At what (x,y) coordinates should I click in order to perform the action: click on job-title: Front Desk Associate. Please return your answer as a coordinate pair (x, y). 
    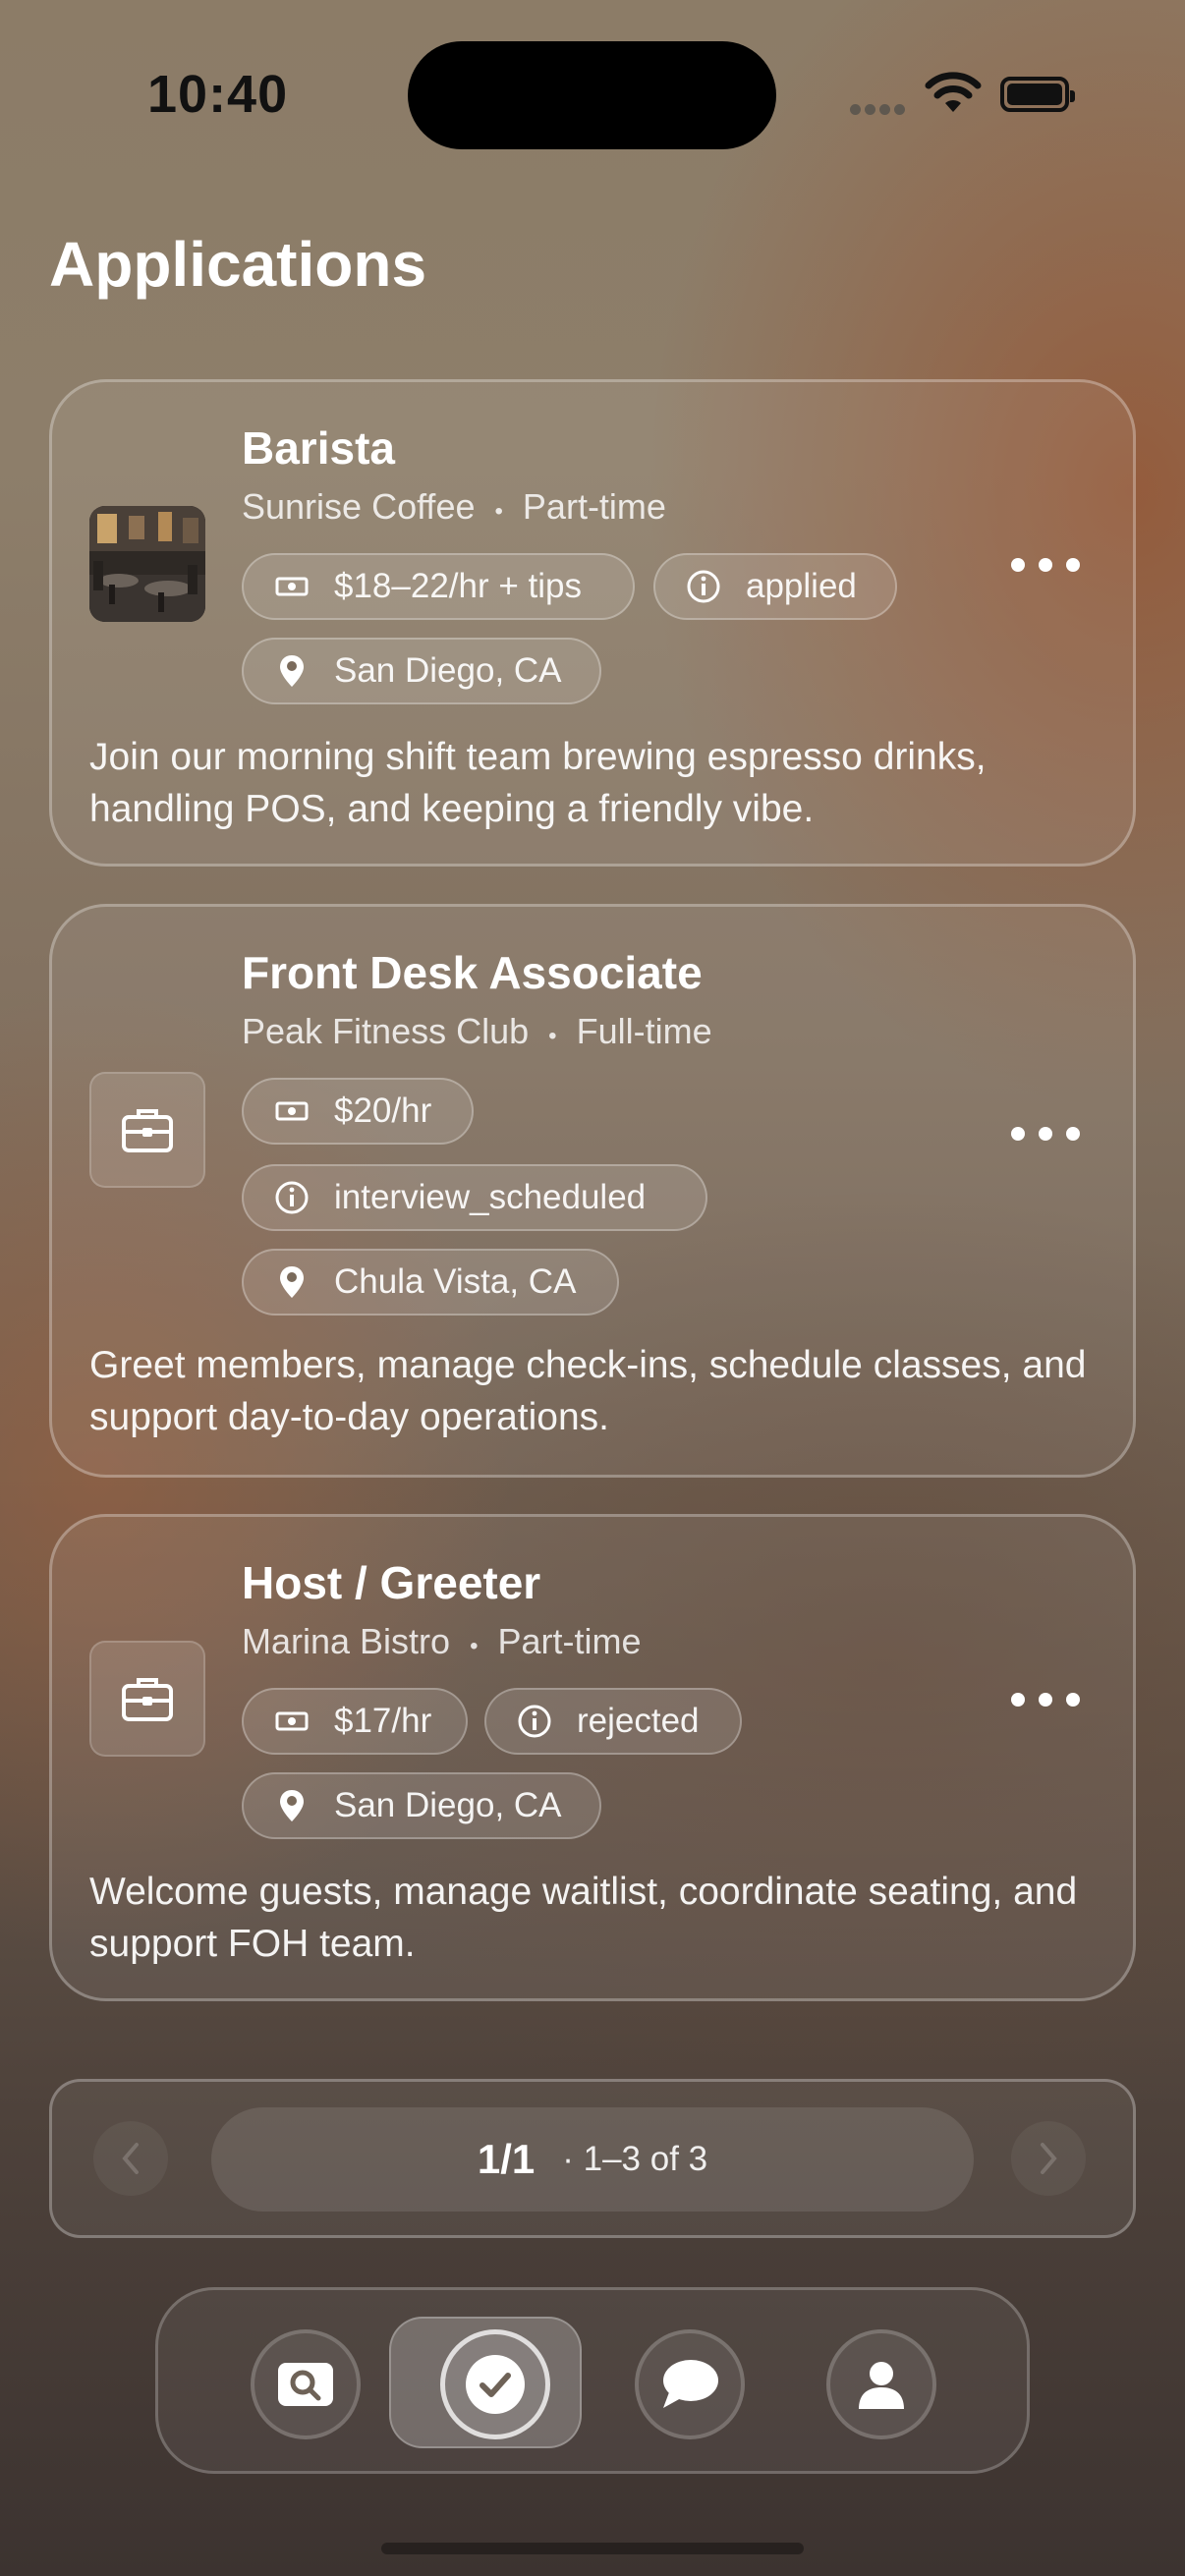
    Looking at the image, I should click on (473, 972).